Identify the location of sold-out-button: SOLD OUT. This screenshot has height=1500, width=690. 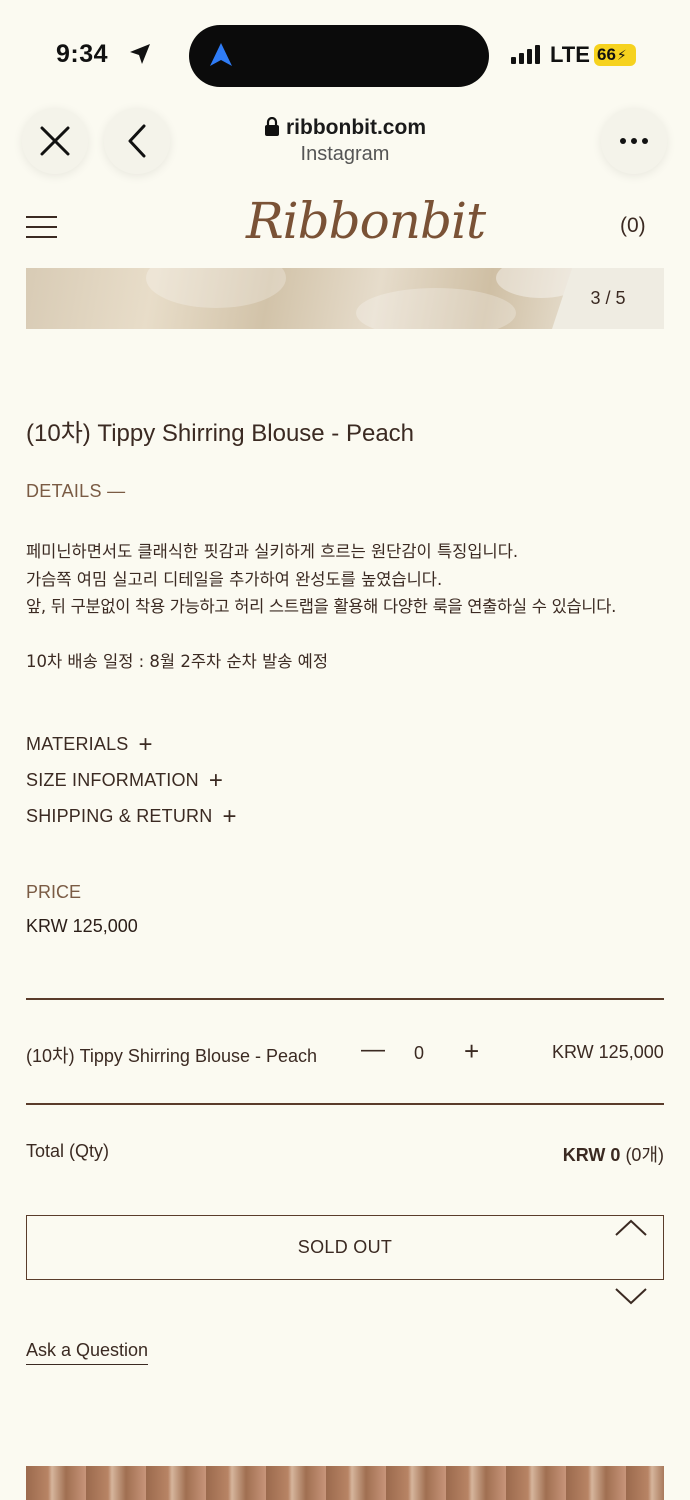
(345, 1247).